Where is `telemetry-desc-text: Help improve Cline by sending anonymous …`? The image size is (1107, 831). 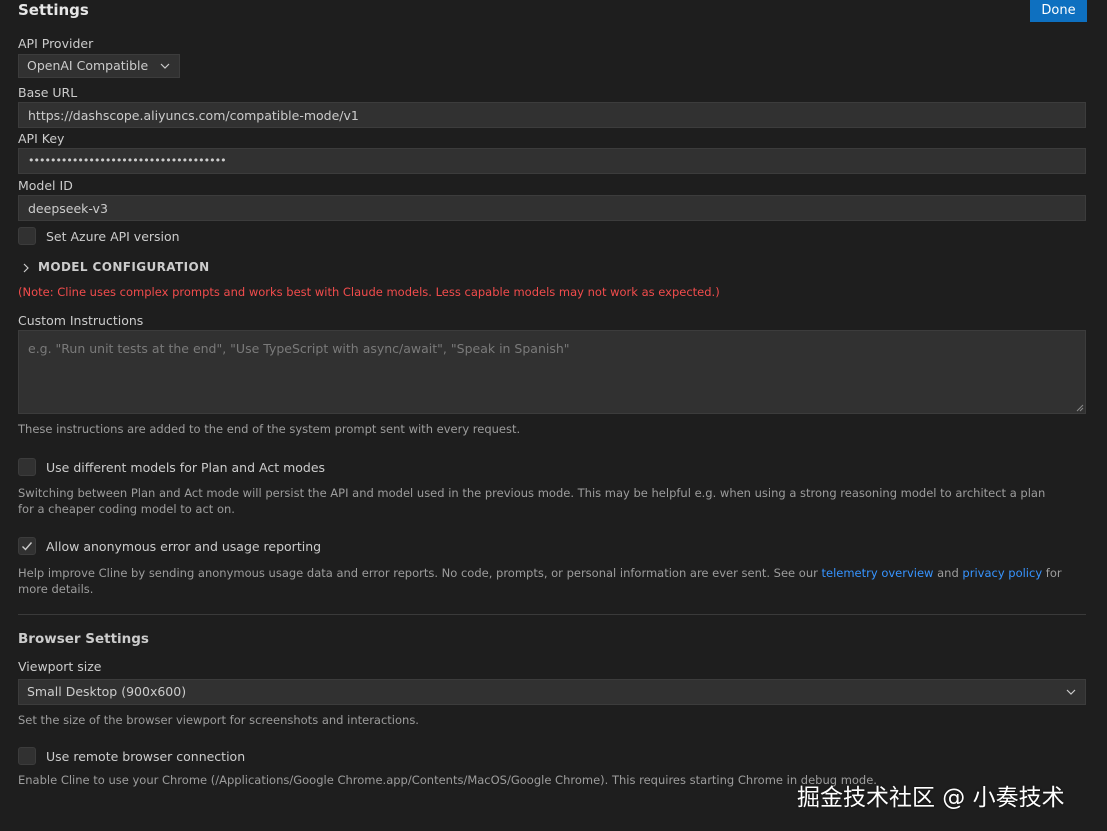 telemetry-desc-text: Help improve Cline by sending anonymous … is located at coordinates (420, 573).